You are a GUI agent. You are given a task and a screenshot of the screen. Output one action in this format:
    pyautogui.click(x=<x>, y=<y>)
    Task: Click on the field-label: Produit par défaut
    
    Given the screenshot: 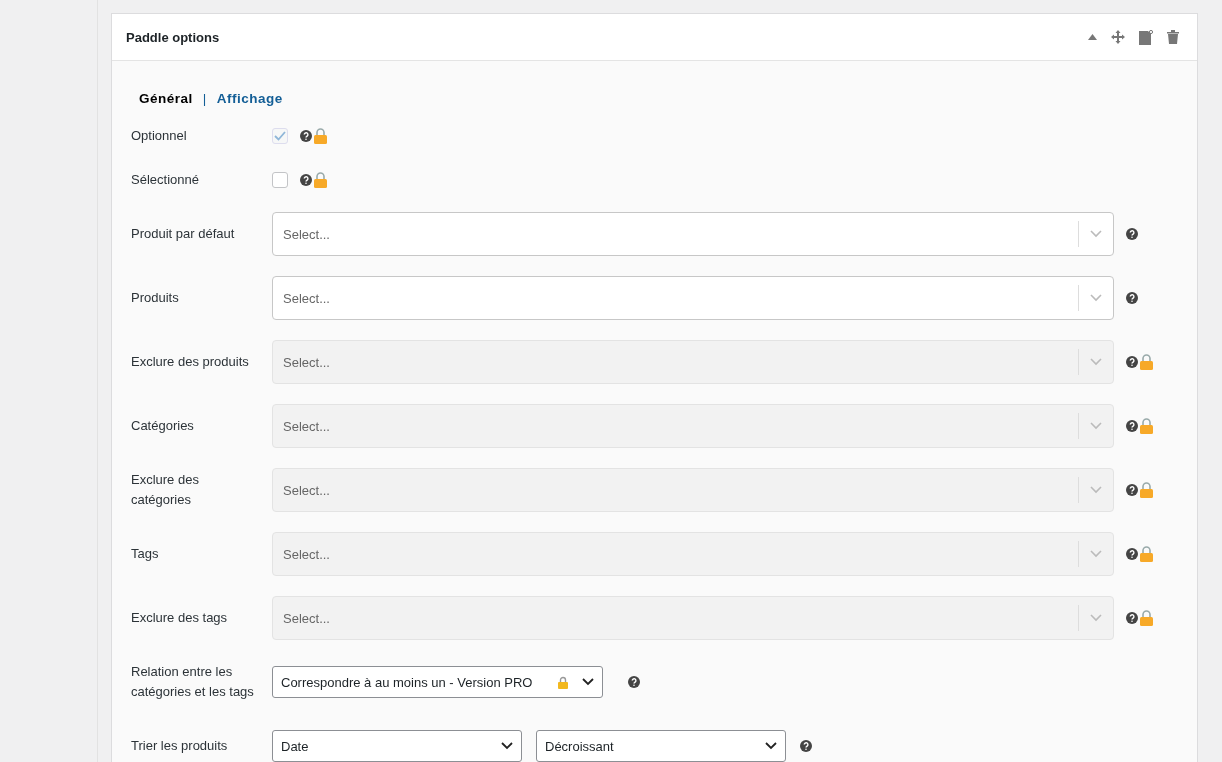 What is the action you would take?
    pyautogui.click(x=183, y=234)
    